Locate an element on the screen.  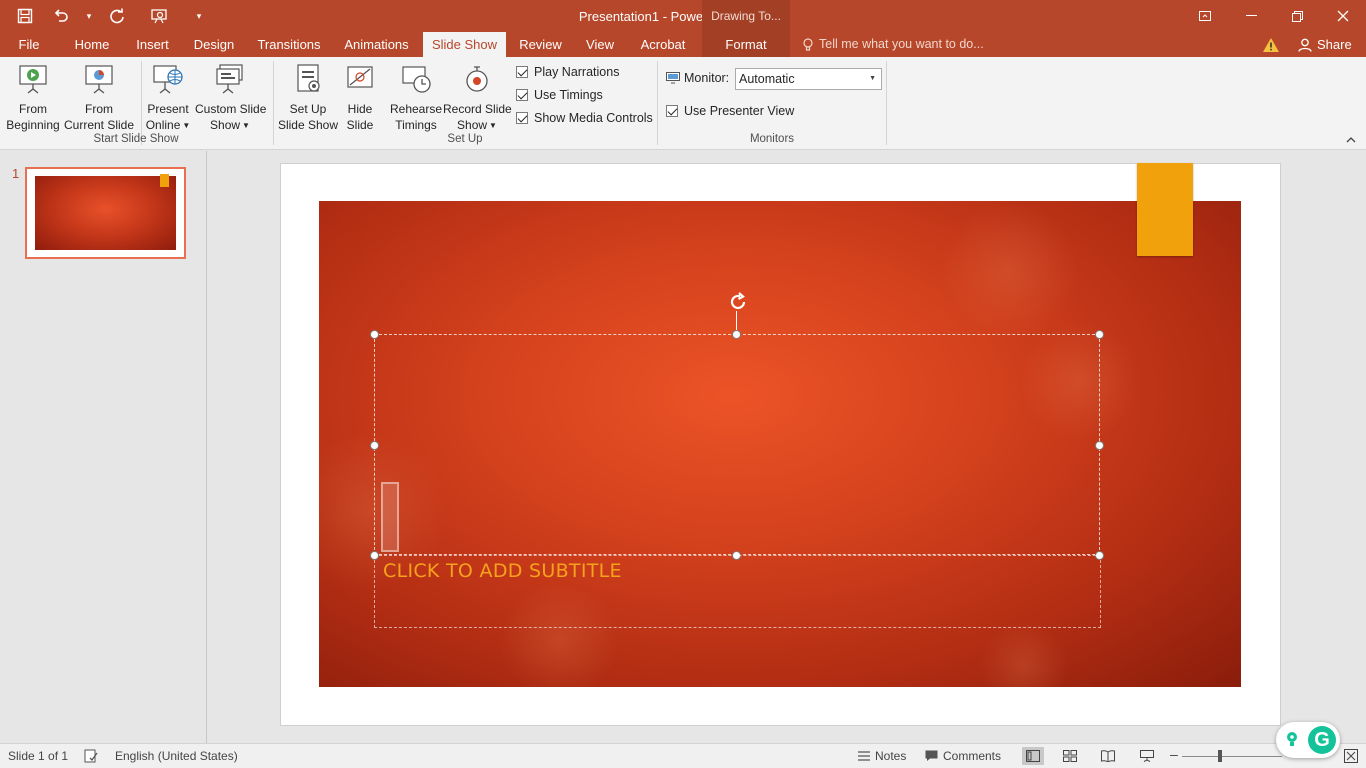
zoom-out-icon: – is located at coordinates (1174, 754).